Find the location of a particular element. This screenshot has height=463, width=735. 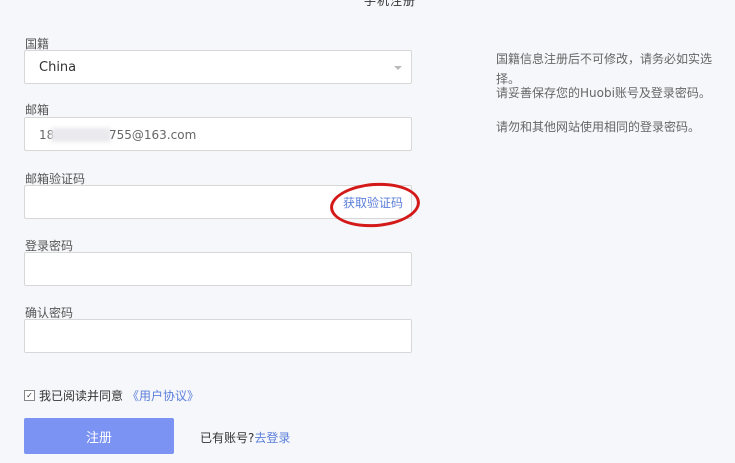

register-button: 注册 is located at coordinates (99, 436).